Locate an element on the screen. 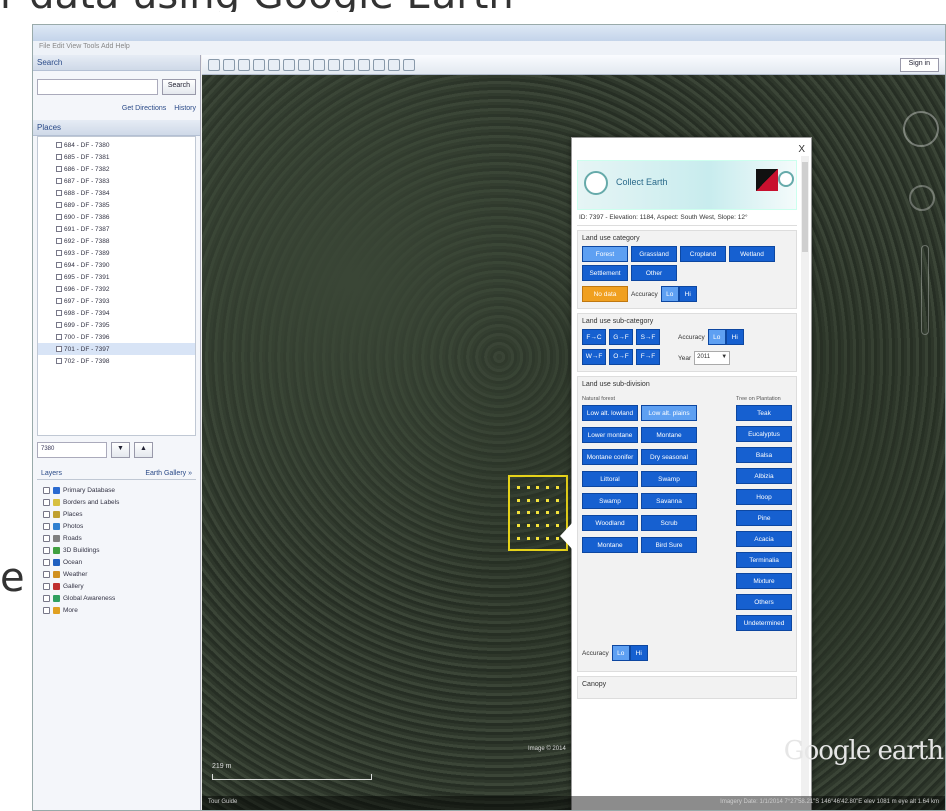 The height and width of the screenshot is (811, 946). close-icon: X is located at coordinates (801, 149).